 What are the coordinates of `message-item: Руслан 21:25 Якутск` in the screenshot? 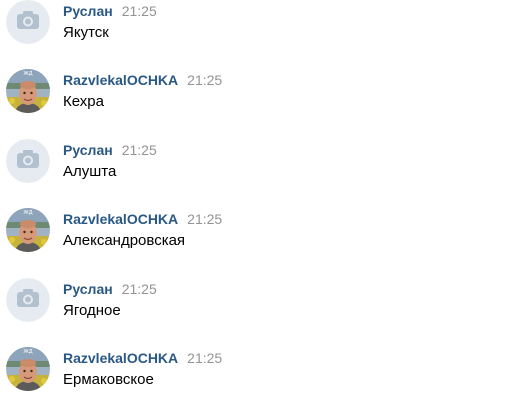 It's located at (263, 30).